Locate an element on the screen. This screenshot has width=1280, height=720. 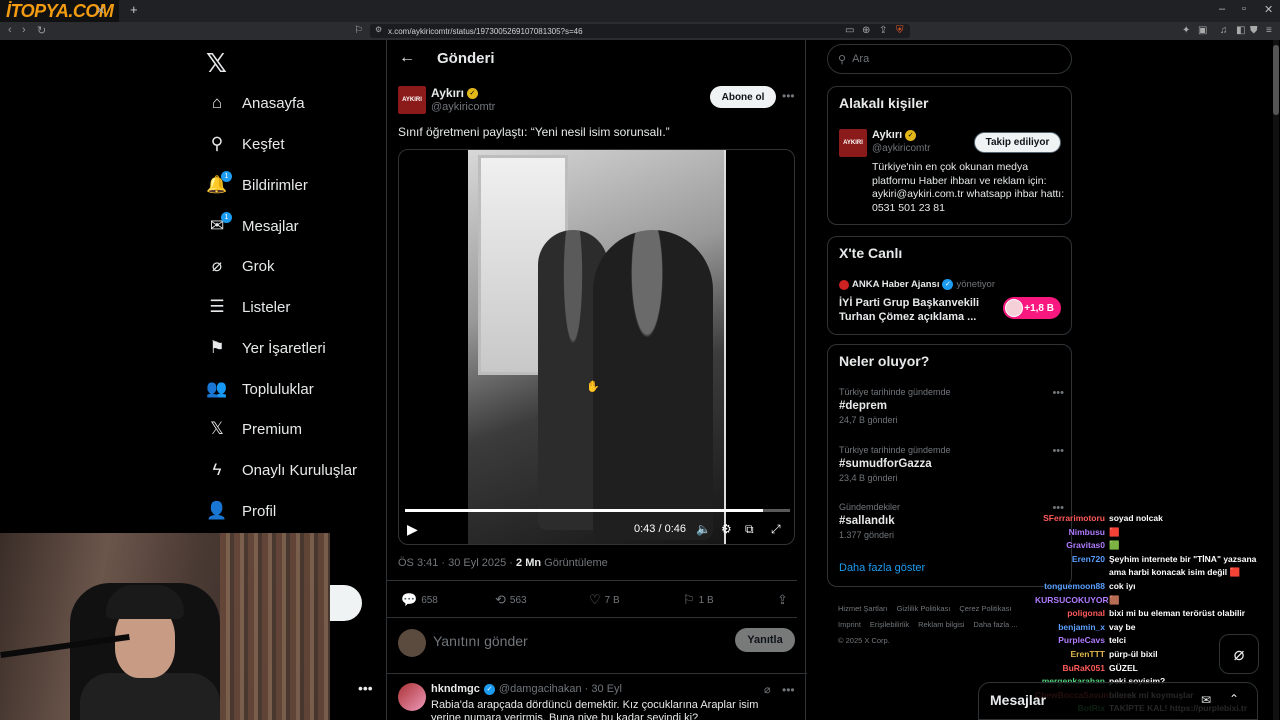
nav-item-label: Grok is located at coordinates (258, 266).